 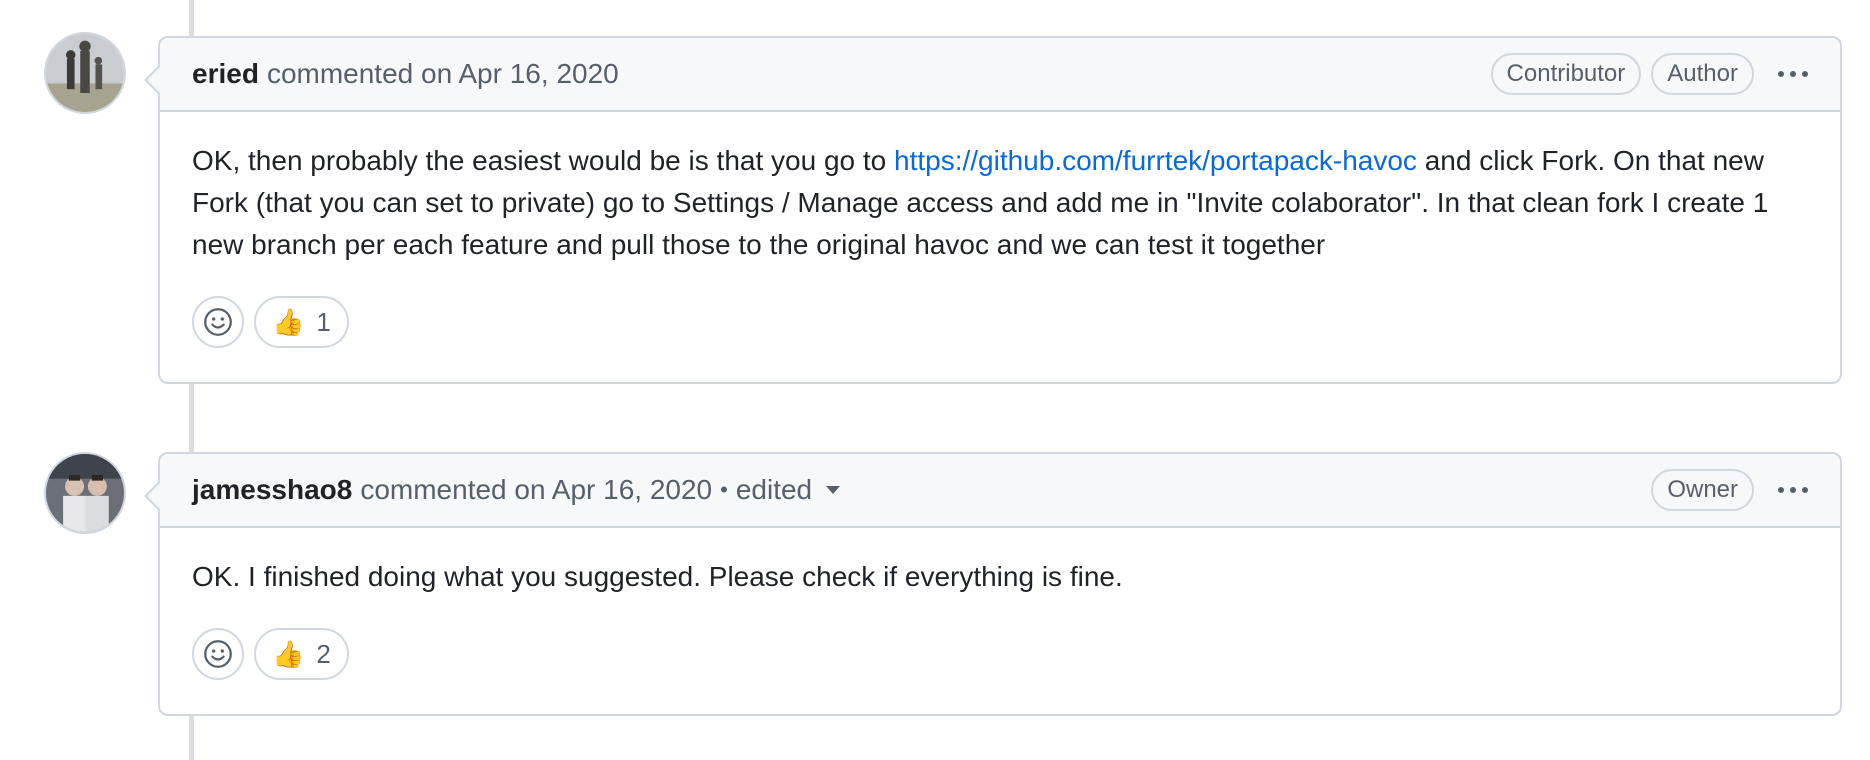 I want to click on header-actions: Owner, so click(x=1729, y=490).